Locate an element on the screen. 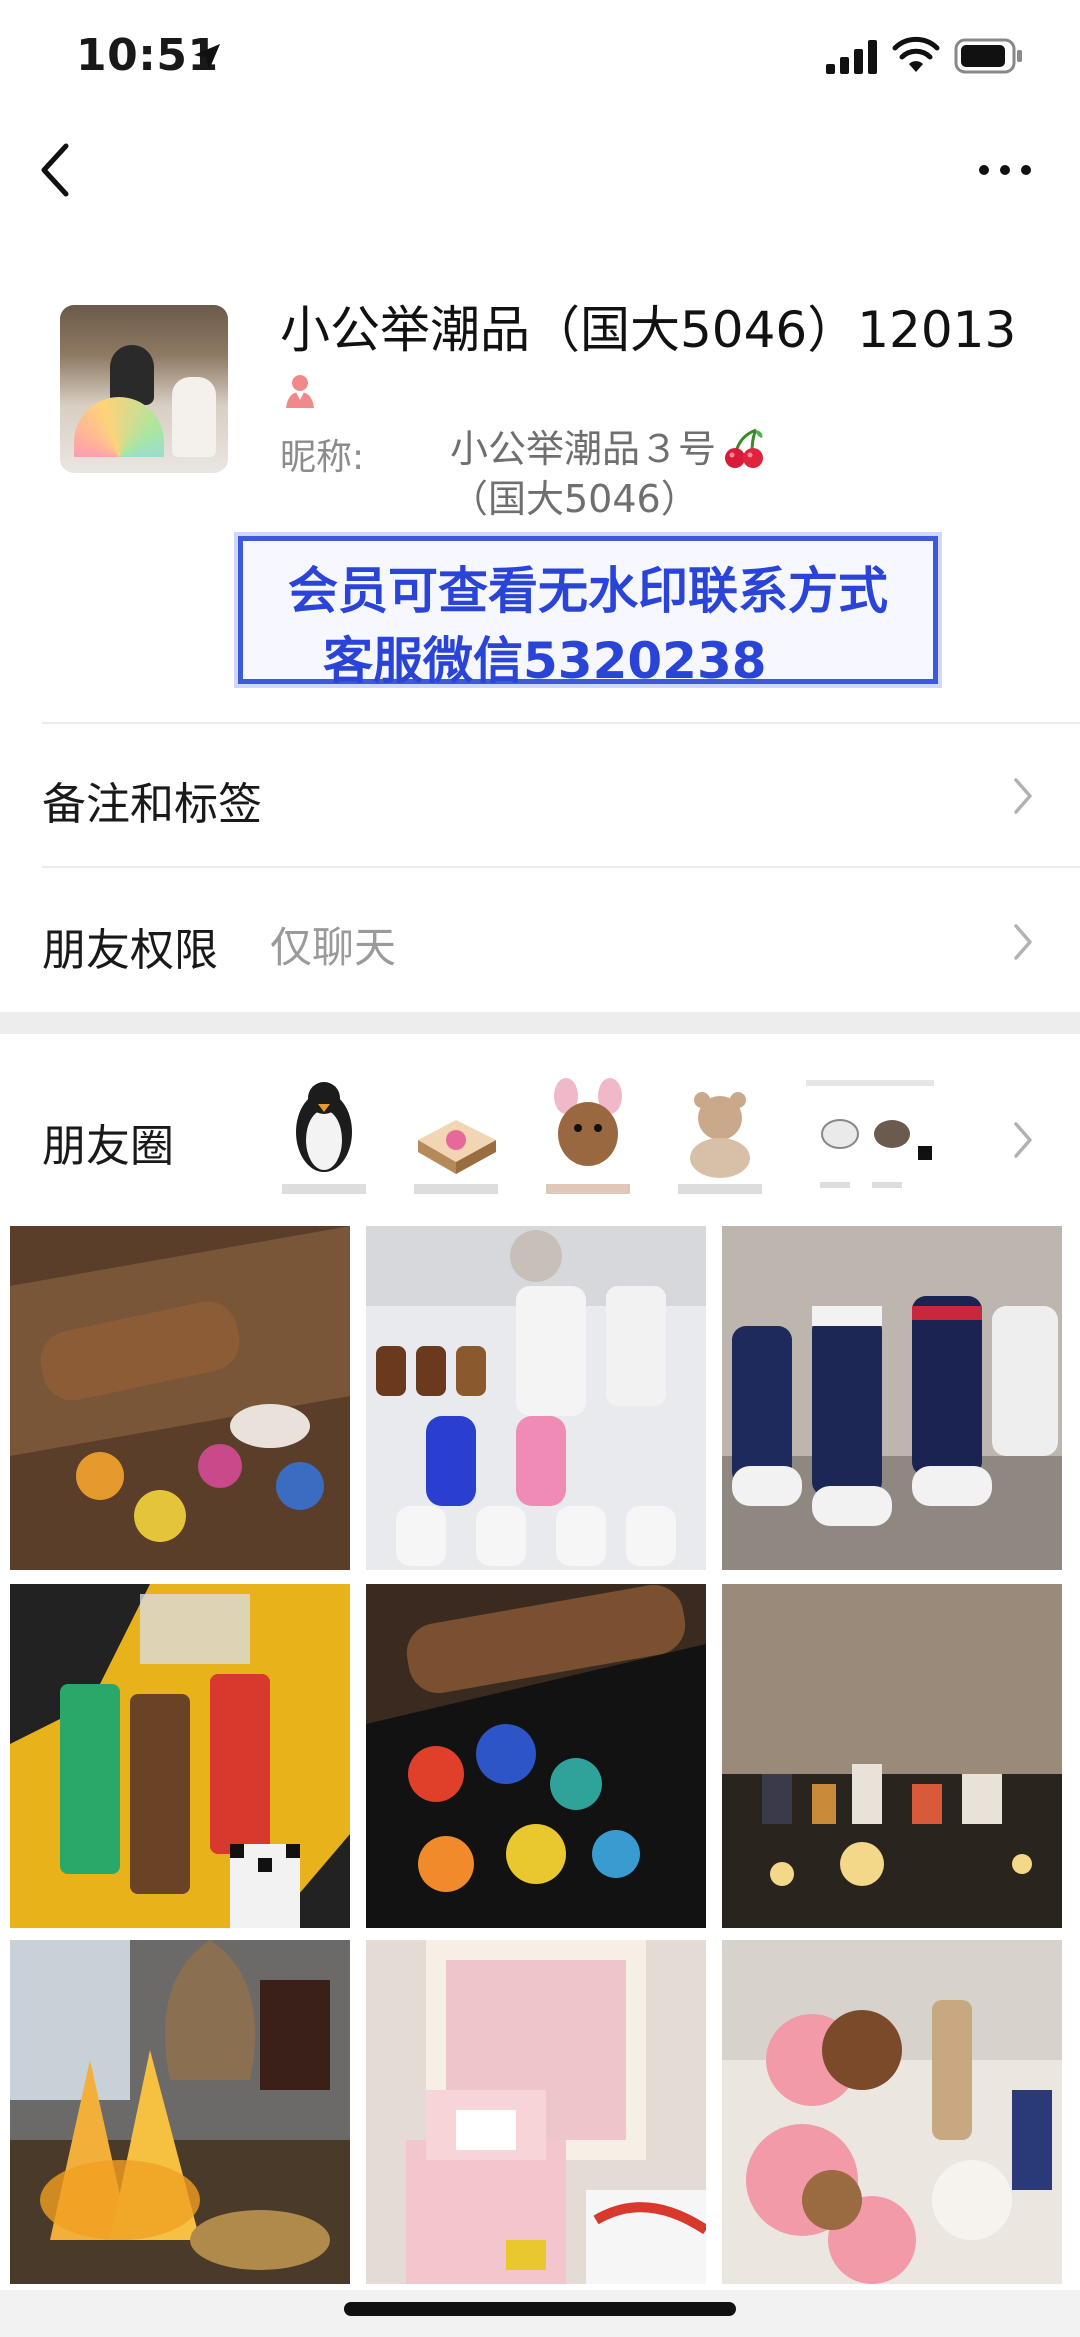 The image size is (1080, 2337). nickname-label: 昵称: is located at coordinates (322, 457).